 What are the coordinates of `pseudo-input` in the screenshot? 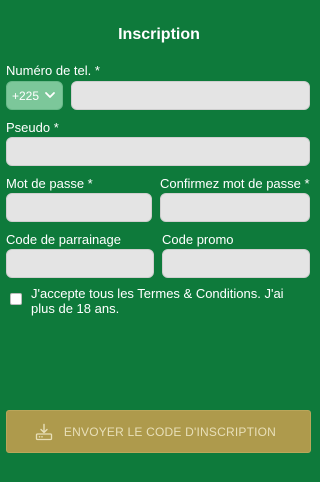 It's located at (158, 151).